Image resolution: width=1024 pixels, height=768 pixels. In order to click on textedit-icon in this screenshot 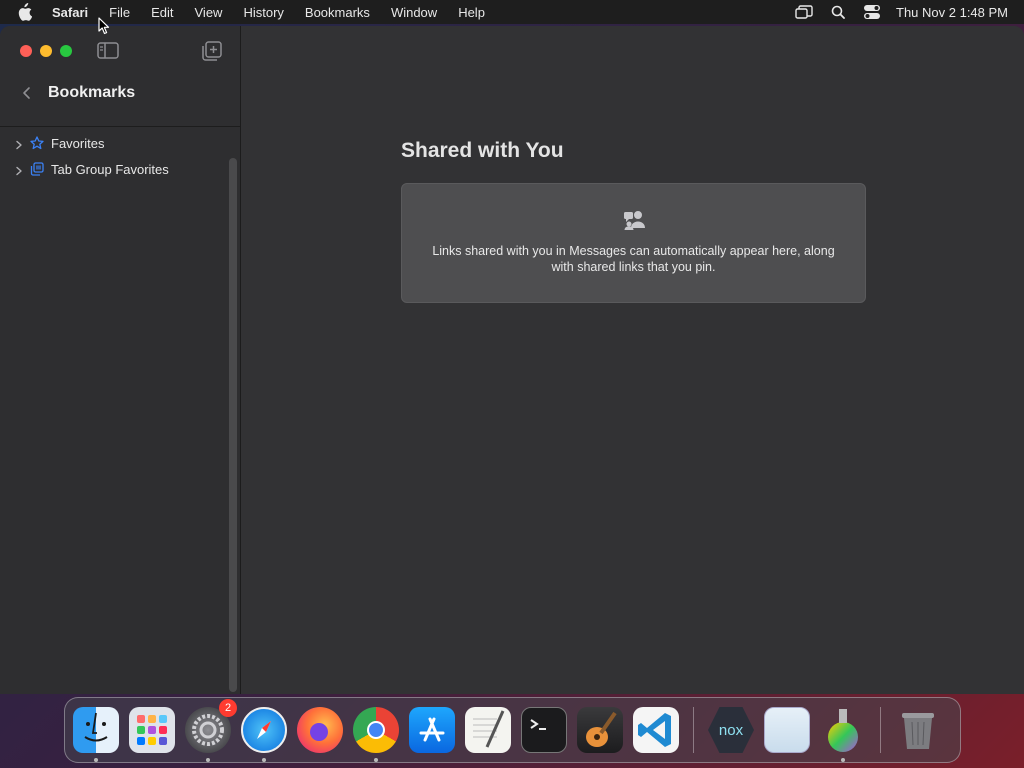, I will do `click(488, 730)`.